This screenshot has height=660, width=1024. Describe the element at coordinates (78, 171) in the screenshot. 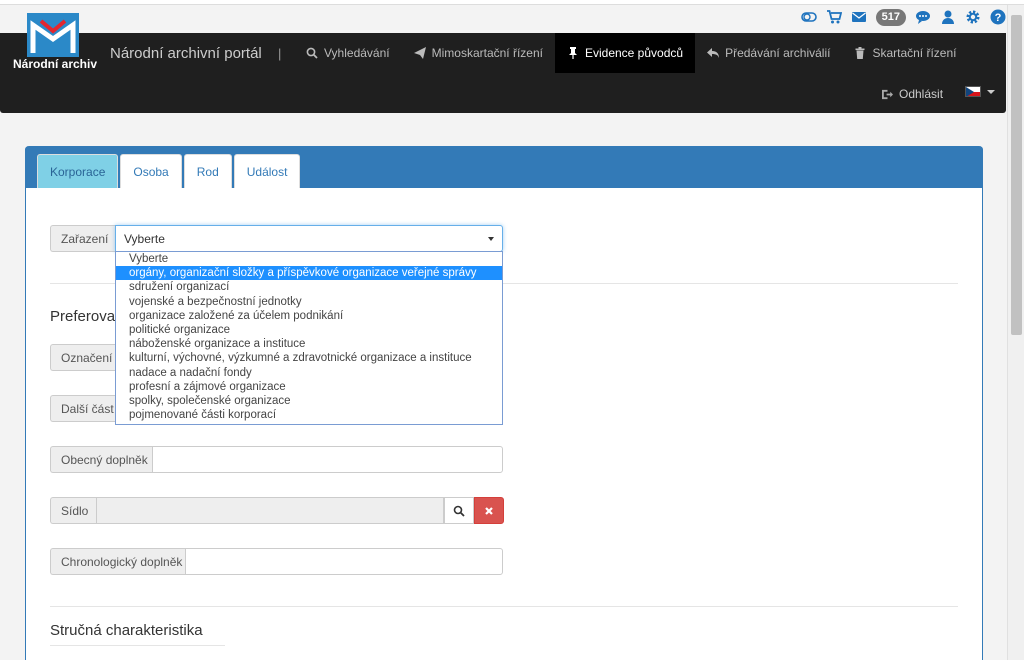

I see `tab-korporace: Korporace` at that location.